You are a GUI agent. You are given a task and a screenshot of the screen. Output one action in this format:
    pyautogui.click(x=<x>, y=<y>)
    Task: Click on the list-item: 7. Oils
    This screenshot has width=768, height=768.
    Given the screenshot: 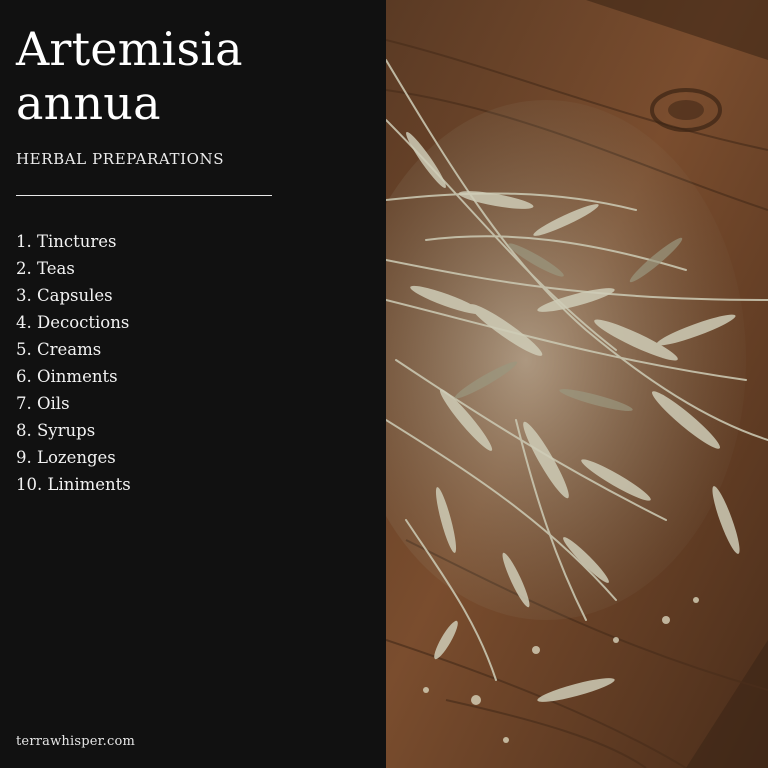 What is the action you would take?
    pyautogui.click(x=43, y=403)
    